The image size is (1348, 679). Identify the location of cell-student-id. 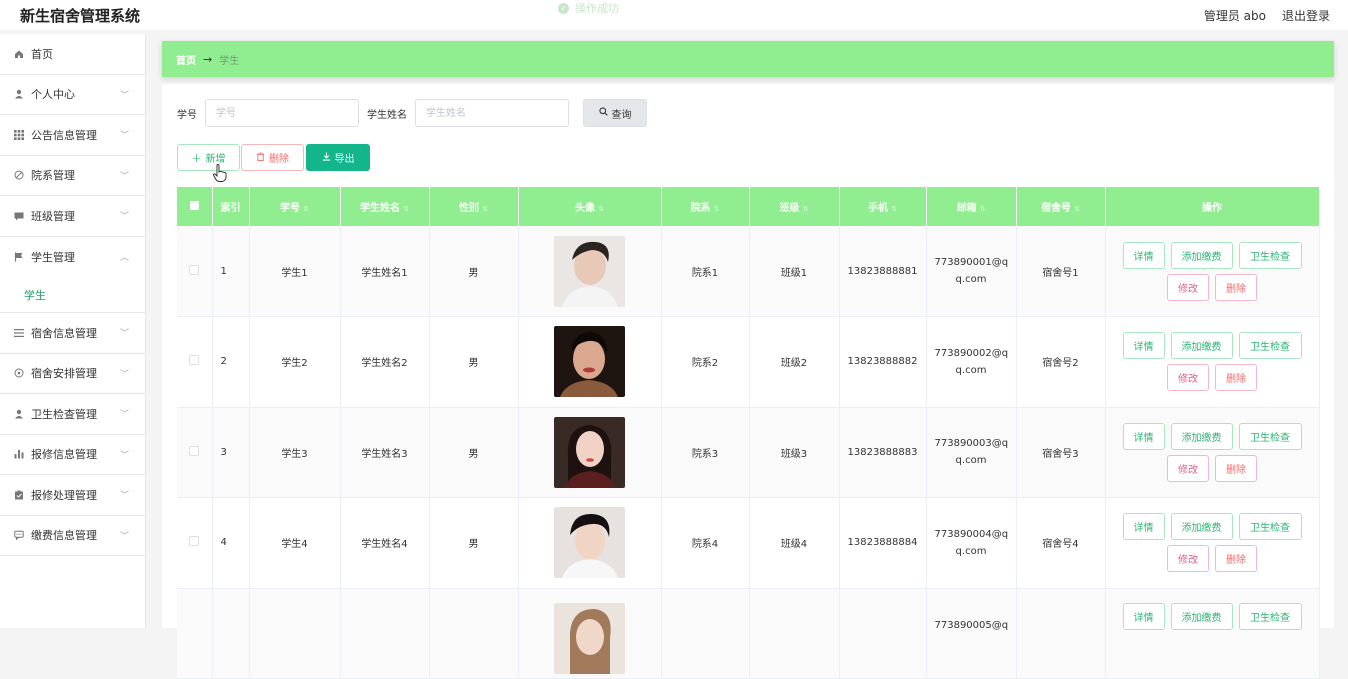
(295, 633).